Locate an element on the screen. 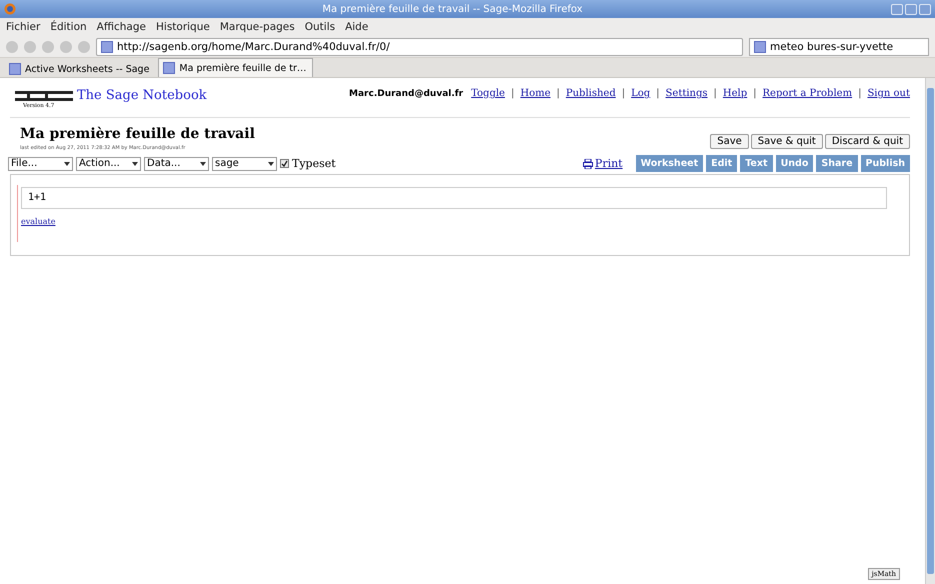  nav-link: Published is located at coordinates (591, 93).